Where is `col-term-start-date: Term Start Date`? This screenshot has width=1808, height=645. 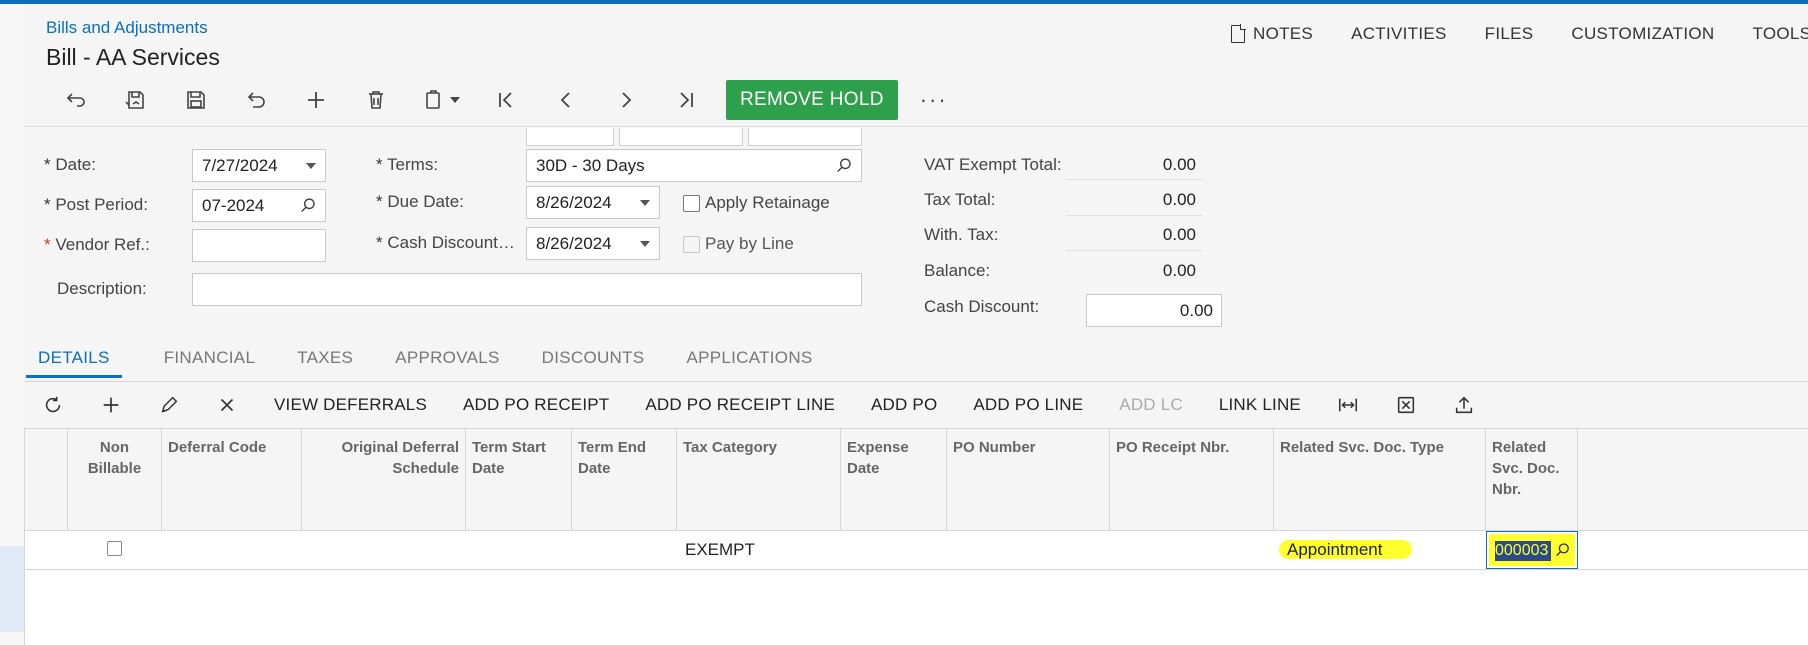
col-term-start-date: Term Start Date is located at coordinates (519, 479).